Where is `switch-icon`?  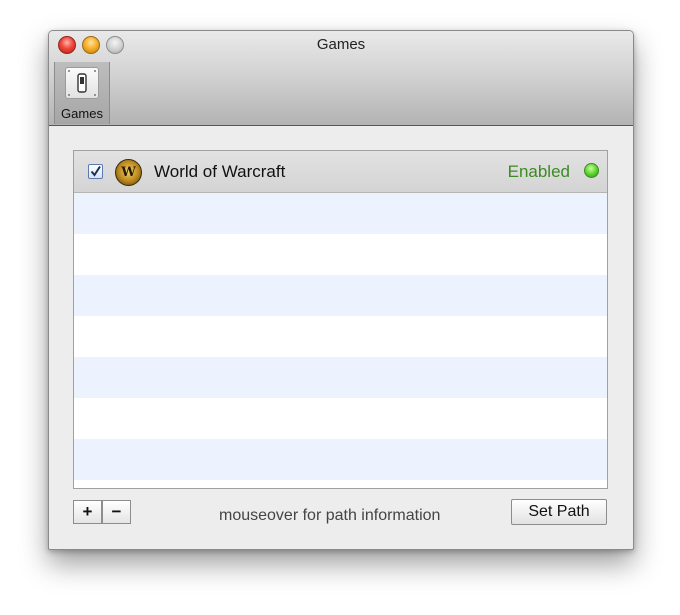 switch-icon is located at coordinates (82, 83).